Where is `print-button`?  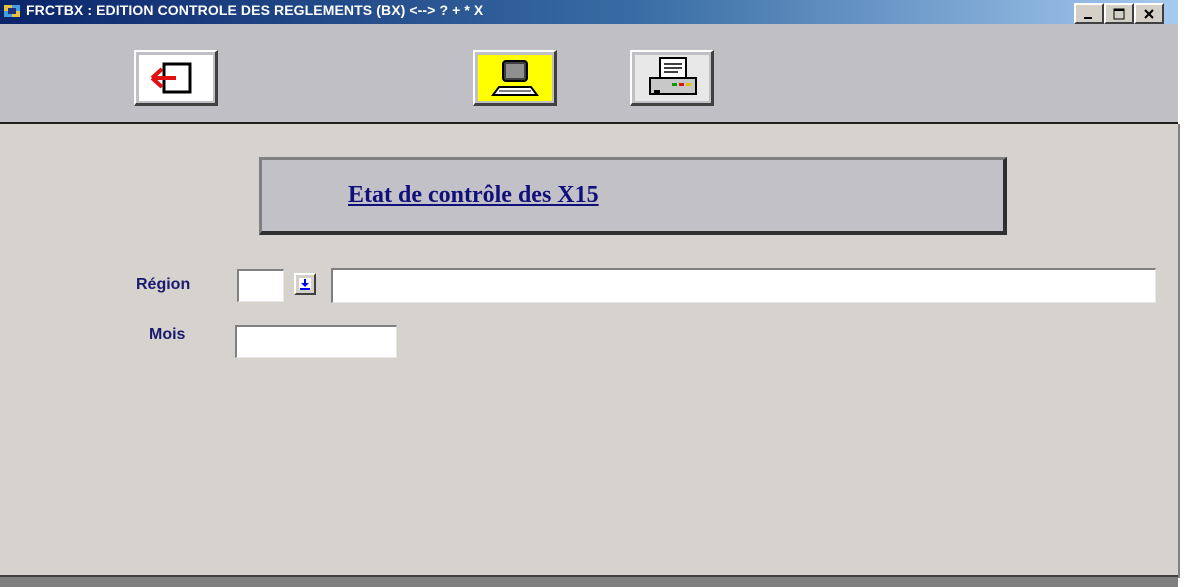
print-button is located at coordinates (672, 78).